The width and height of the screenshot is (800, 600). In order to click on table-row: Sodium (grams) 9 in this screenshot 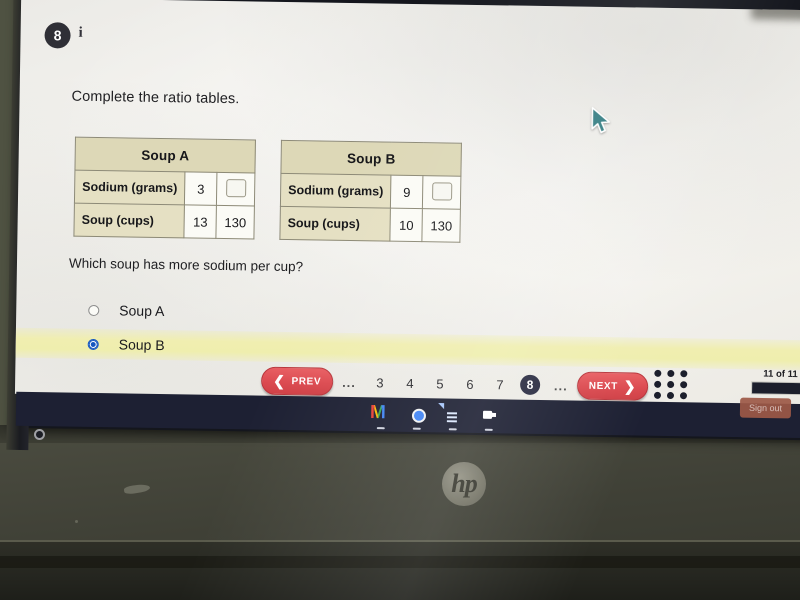, I will do `click(371, 191)`.